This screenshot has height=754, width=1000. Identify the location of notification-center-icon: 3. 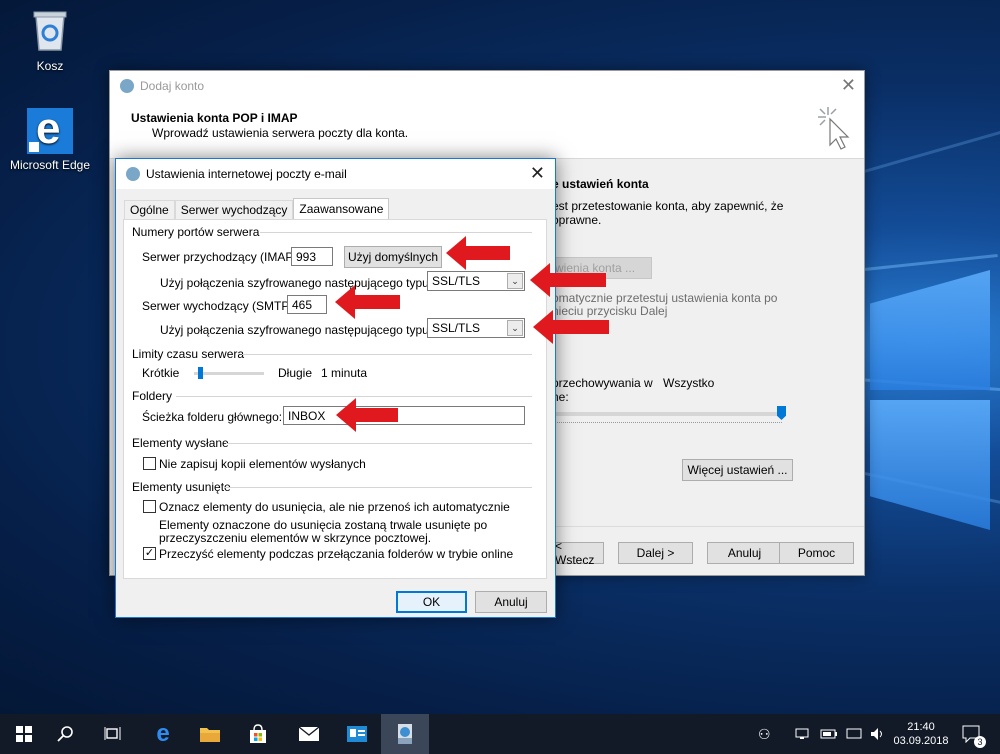
(974, 734).